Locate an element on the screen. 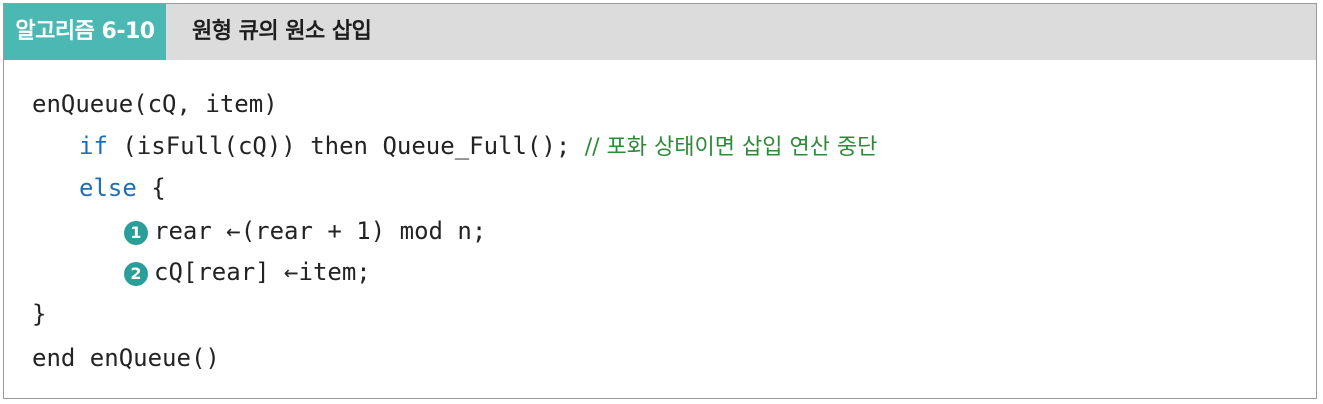 This screenshot has width=1323, height=404. algorithm-number-tag: 알고리즘 6-10 is located at coordinates (85, 32).